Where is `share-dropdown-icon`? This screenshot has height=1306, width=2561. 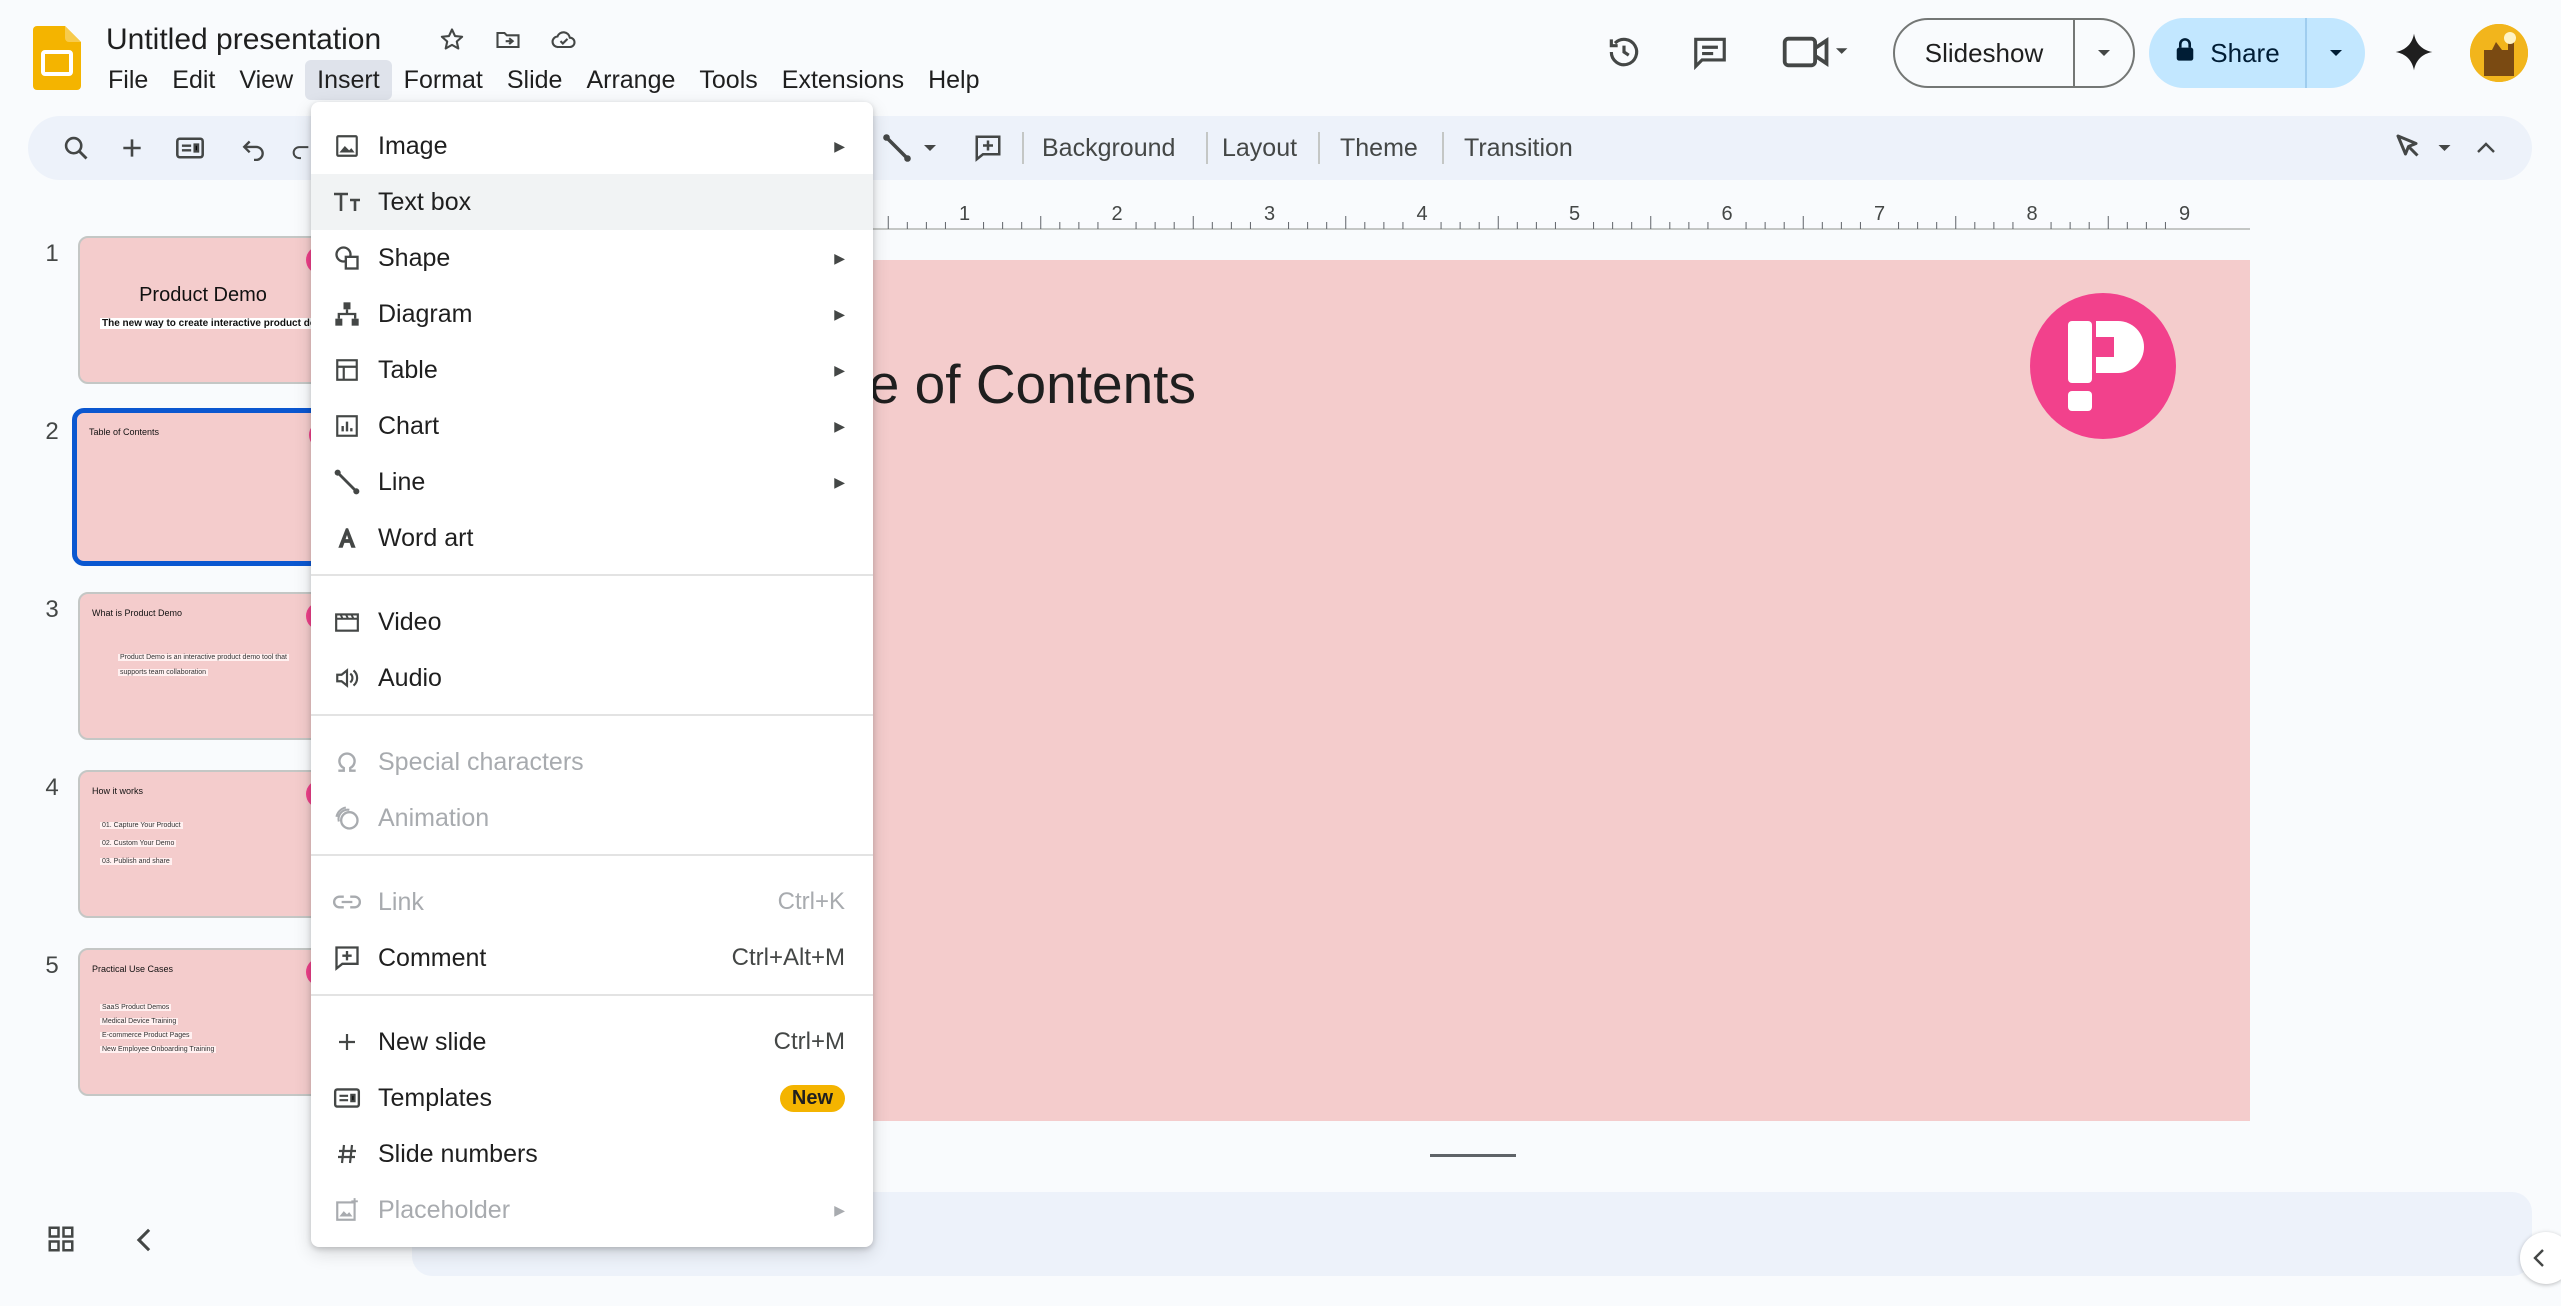 share-dropdown-icon is located at coordinates (2336, 53).